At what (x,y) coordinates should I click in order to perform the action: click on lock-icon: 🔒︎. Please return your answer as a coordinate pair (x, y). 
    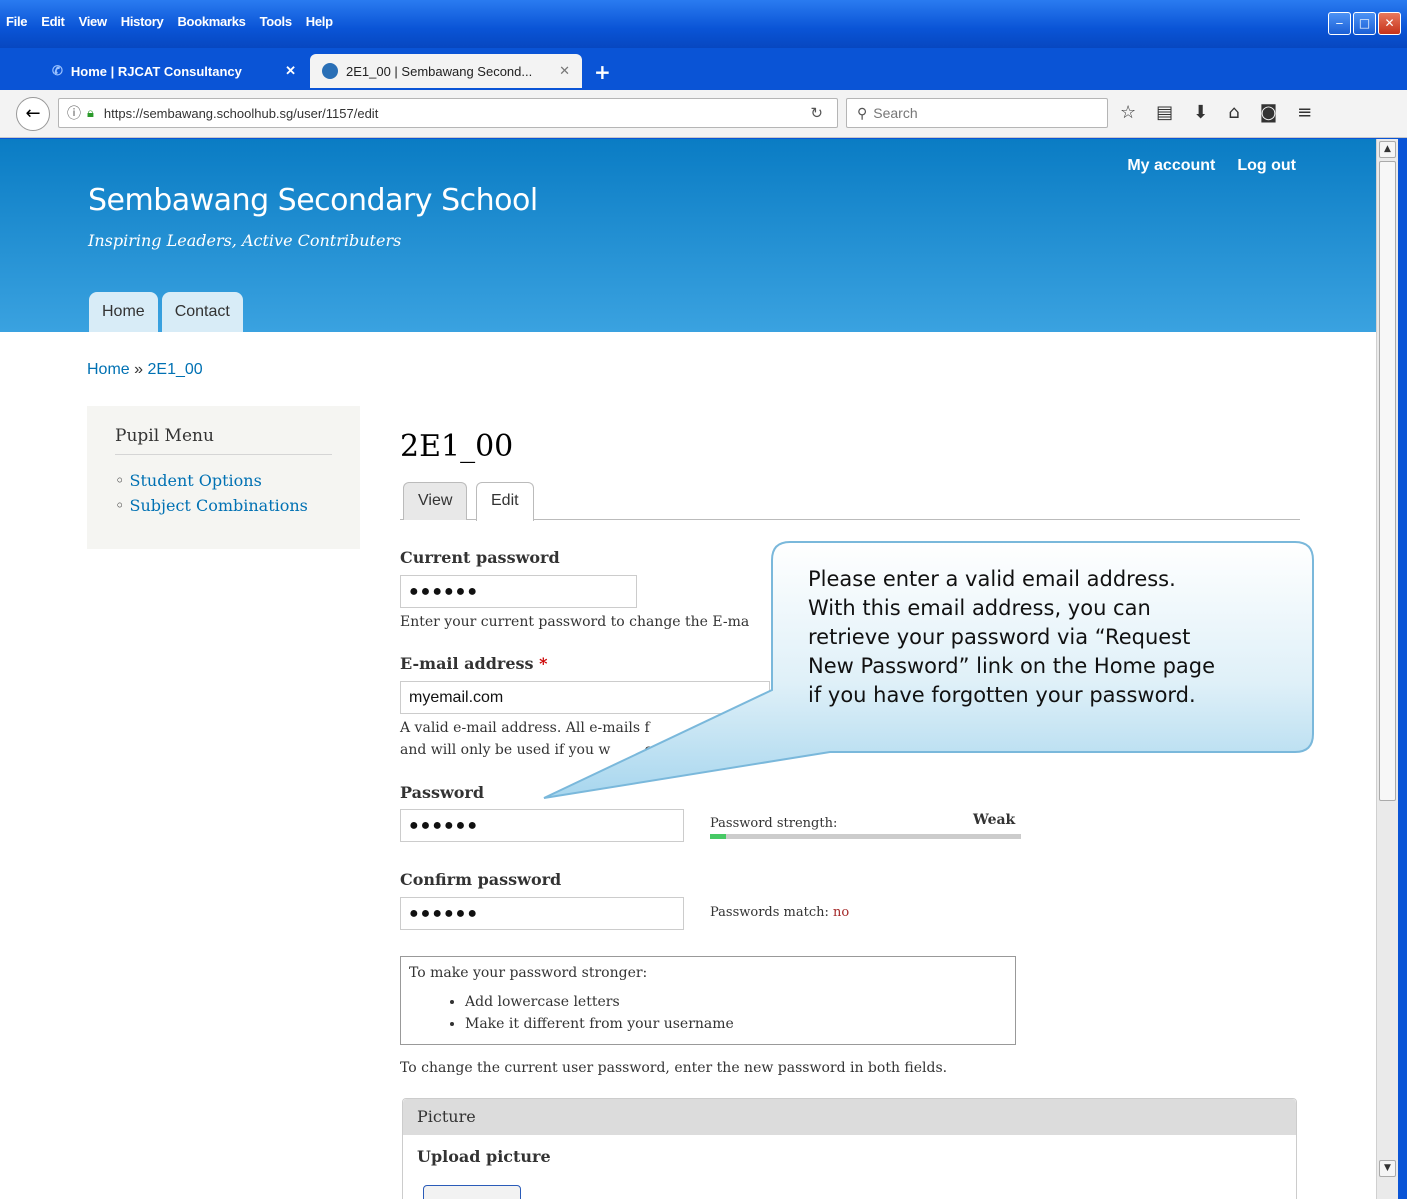
    Looking at the image, I should click on (90, 112).